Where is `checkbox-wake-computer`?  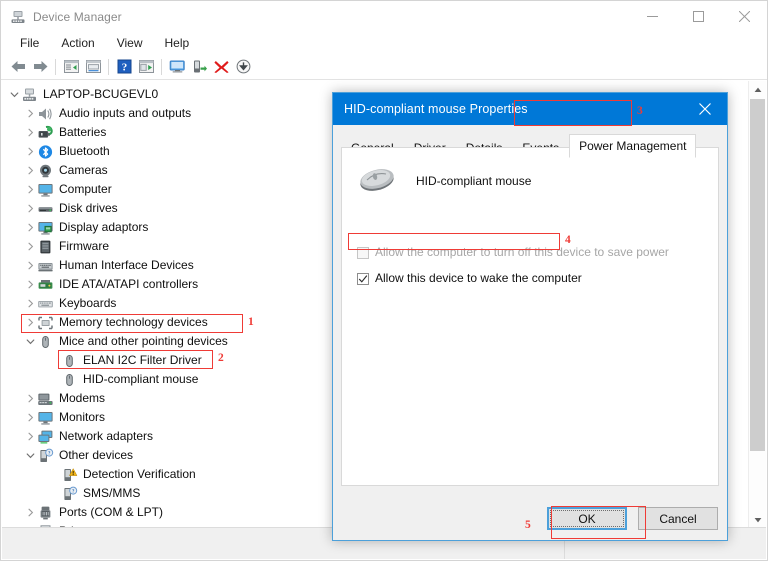
checkbox-wake-computer is located at coordinates (363, 279).